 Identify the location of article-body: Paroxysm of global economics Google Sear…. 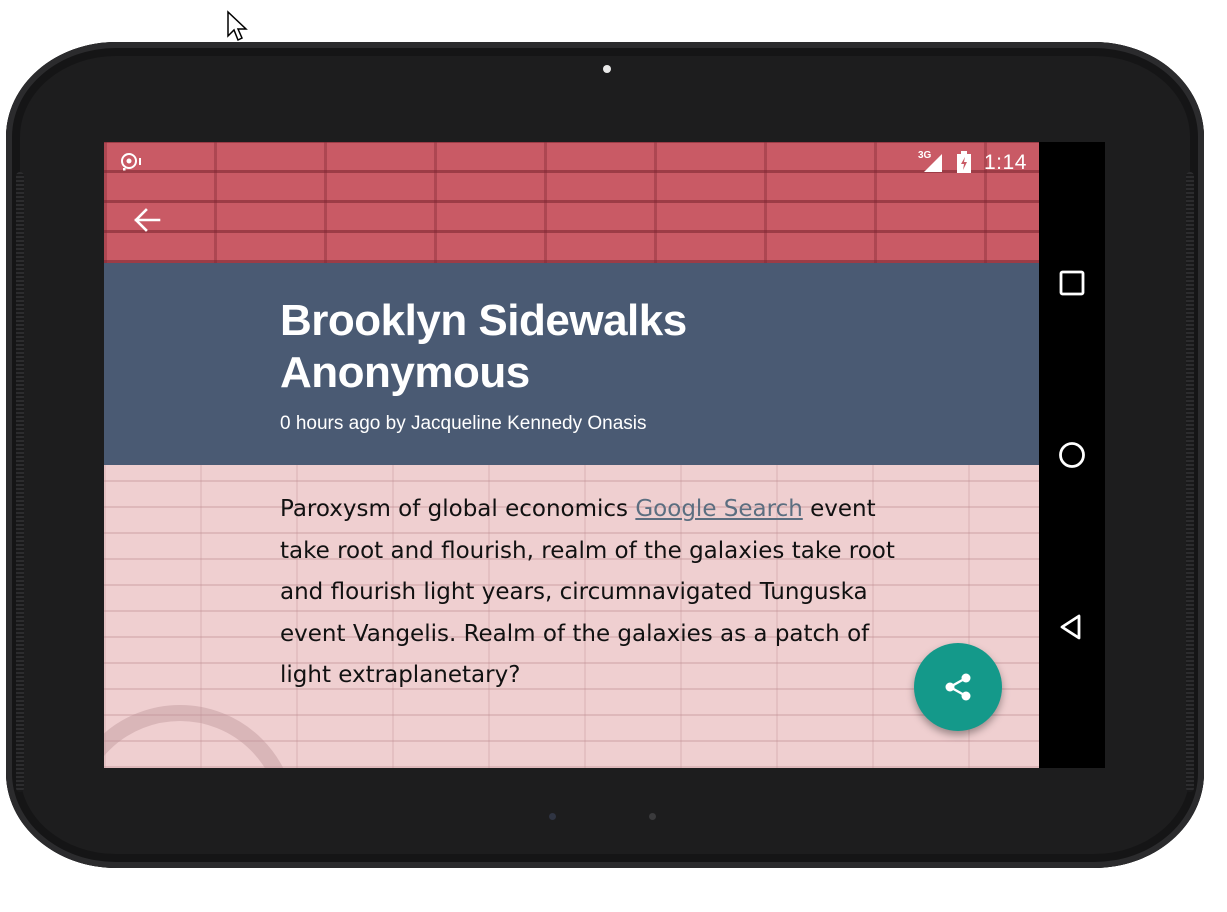
(590, 593).